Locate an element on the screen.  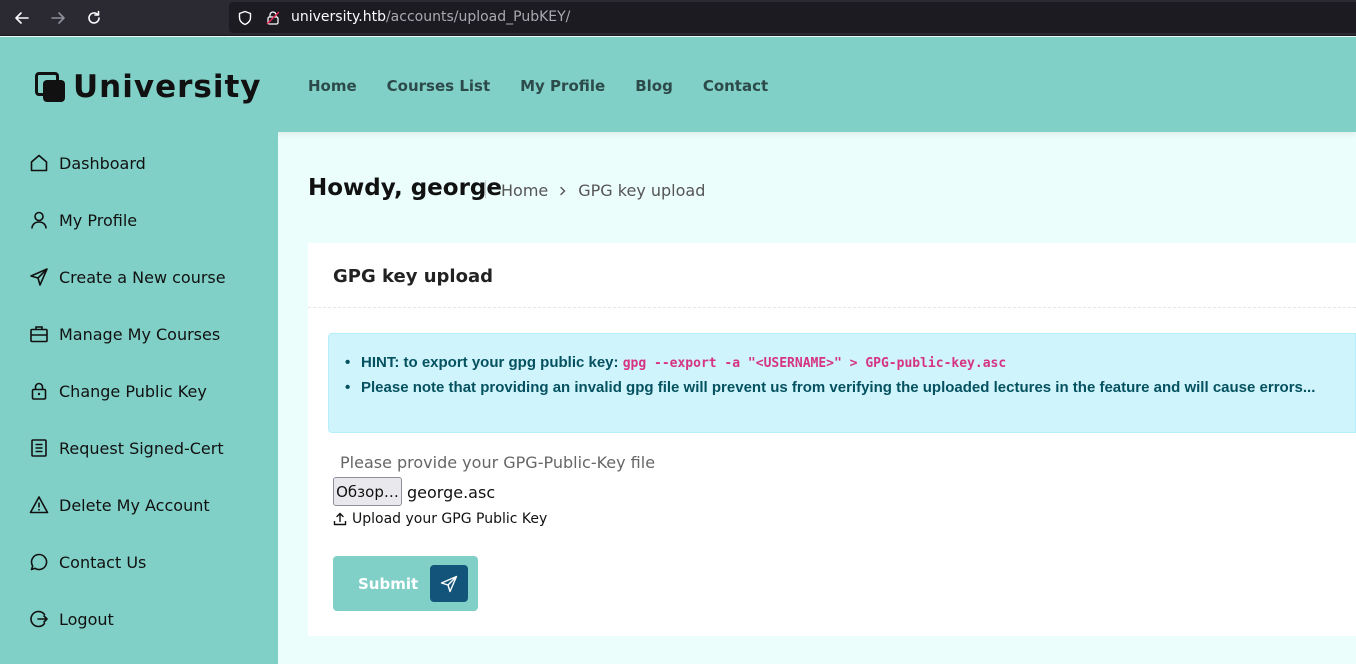
submit-label: Submit is located at coordinates (388, 584).